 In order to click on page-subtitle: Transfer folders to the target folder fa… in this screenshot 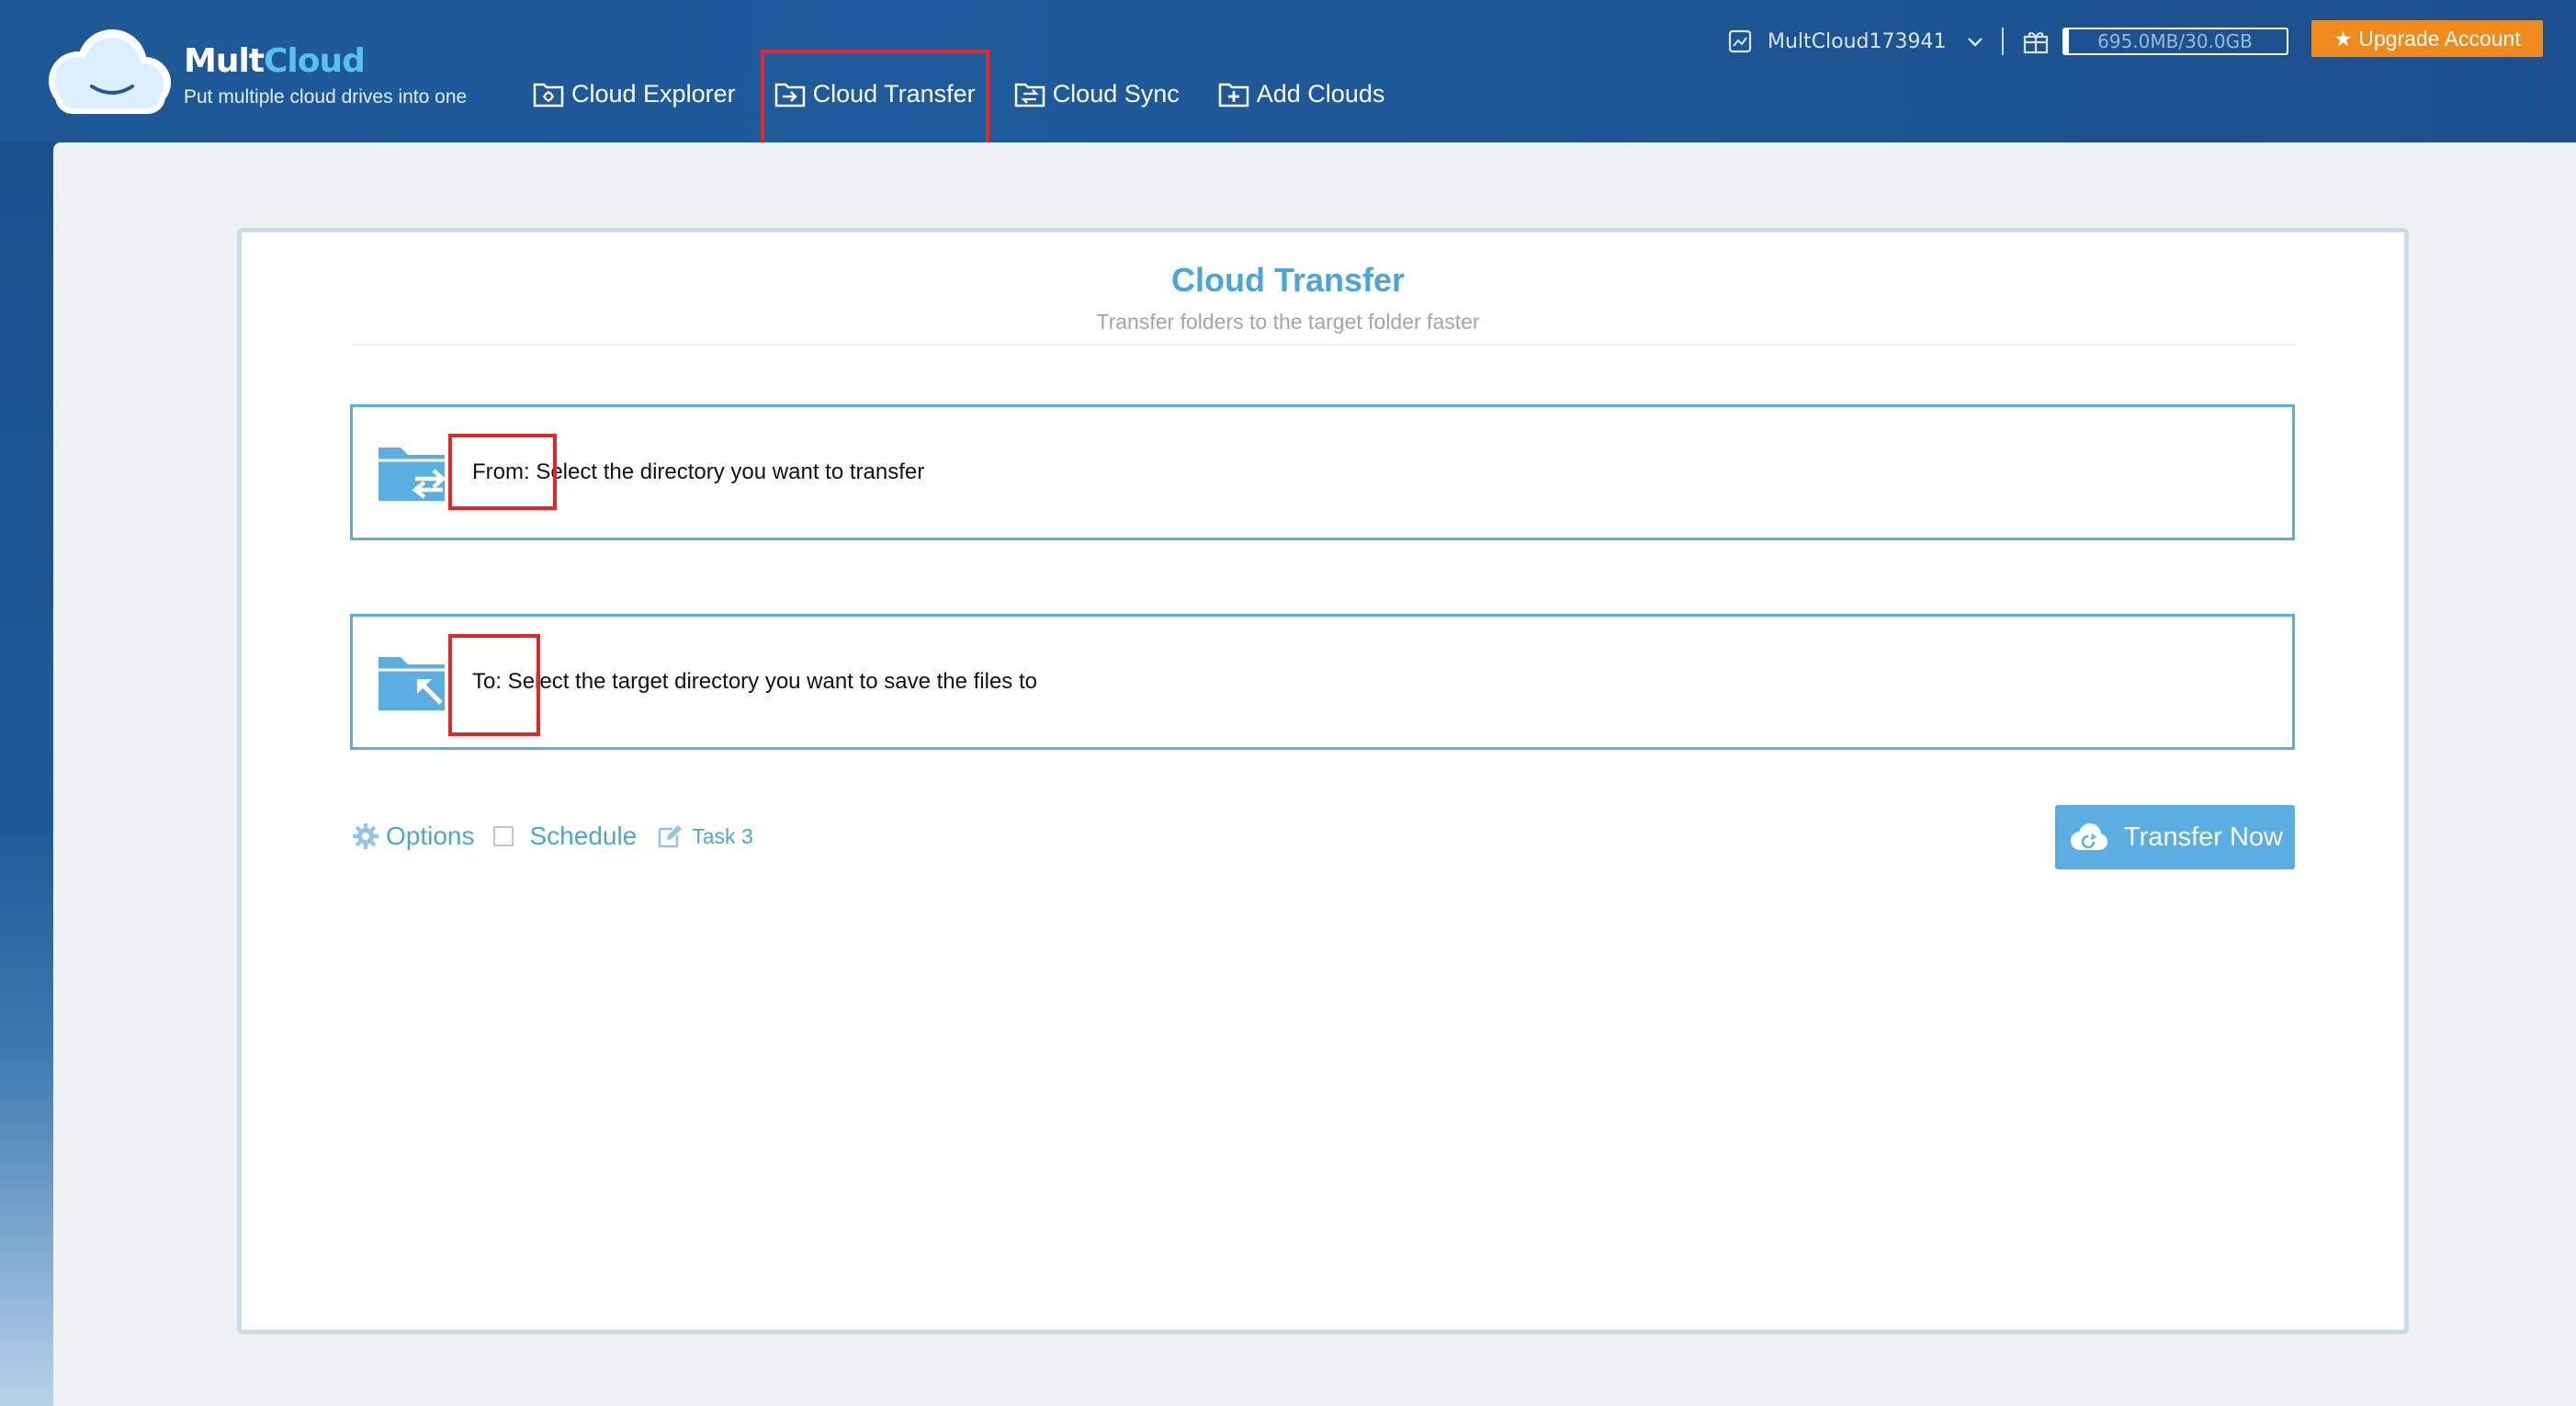, I will do `click(1288, 322)`.